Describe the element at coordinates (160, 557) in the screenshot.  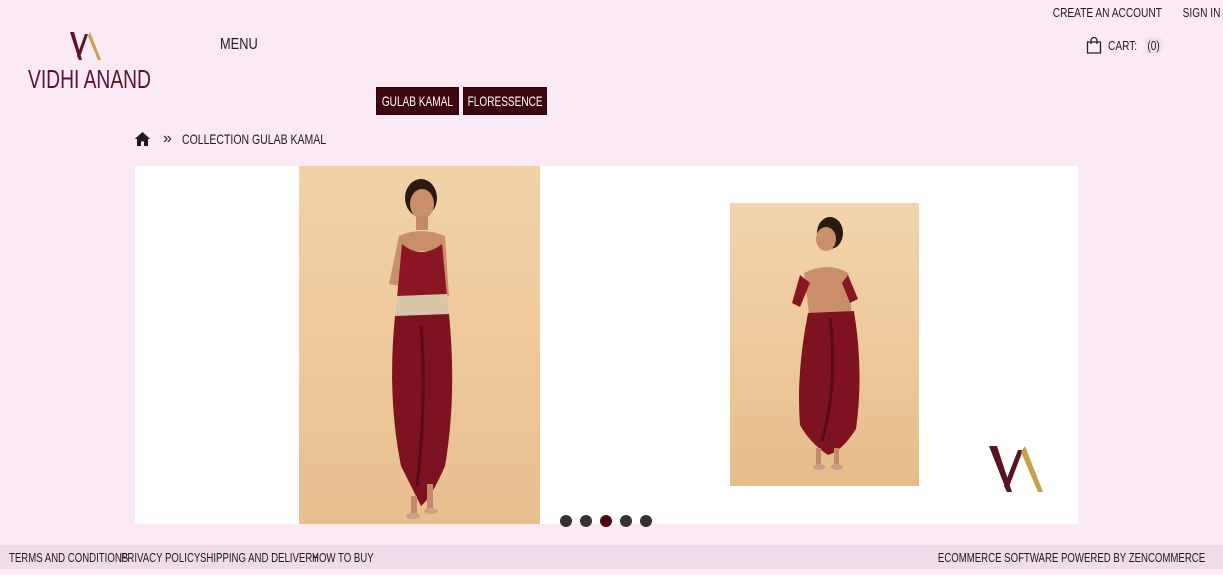
I see `footer-link-privacy: PRIVACY POLICY` at that location.